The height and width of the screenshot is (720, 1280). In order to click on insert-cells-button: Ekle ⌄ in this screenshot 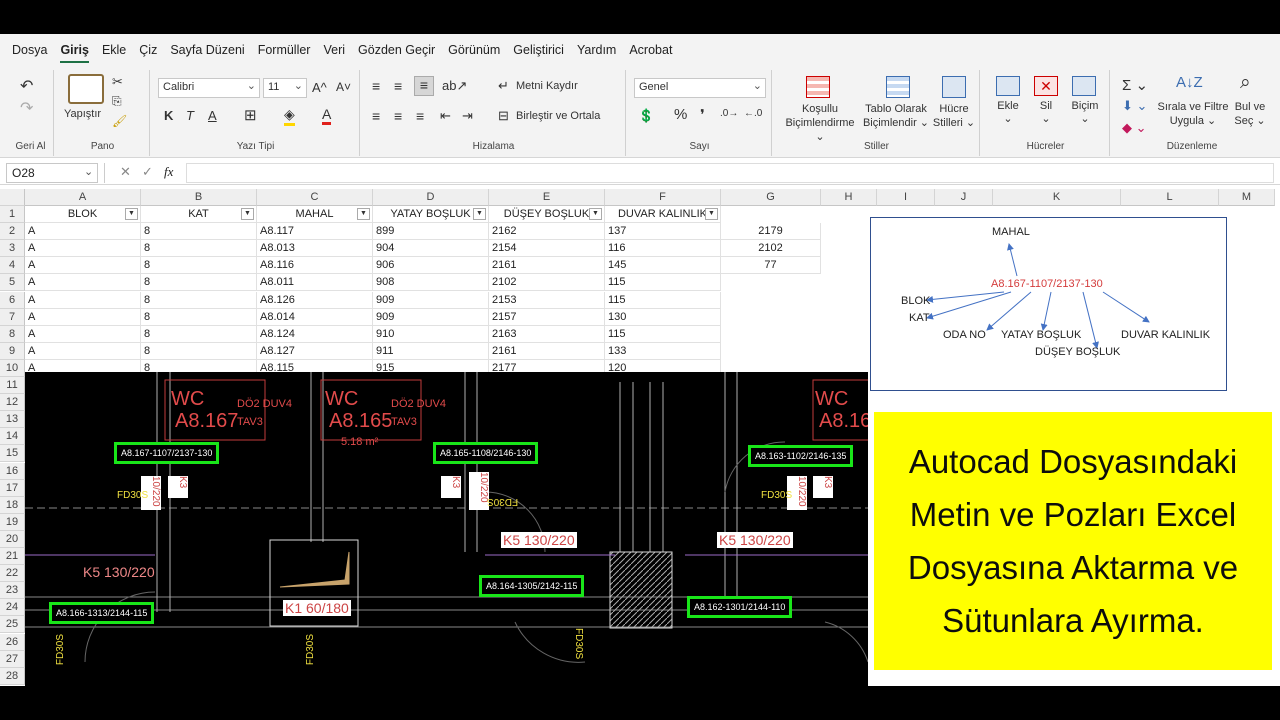, I will do `click(1008, 112)`.